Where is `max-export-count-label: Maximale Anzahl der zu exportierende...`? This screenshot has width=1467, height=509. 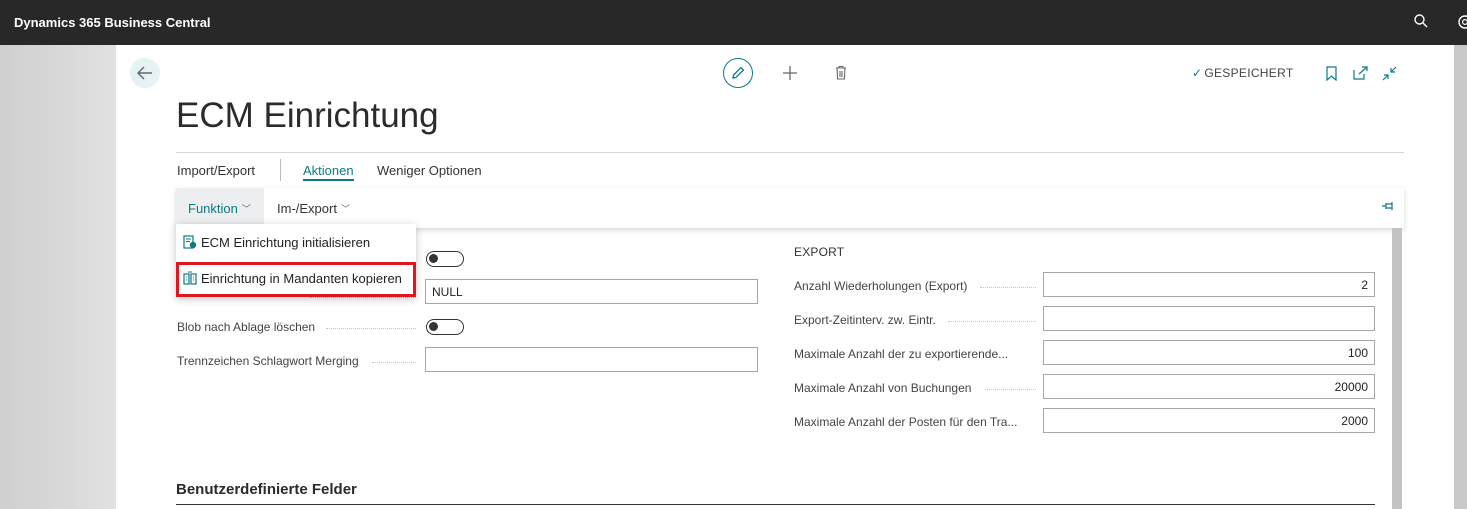
max-export-count-label: Maximale Anzahl der zu exportierende... is located at coordinates (901, 354).